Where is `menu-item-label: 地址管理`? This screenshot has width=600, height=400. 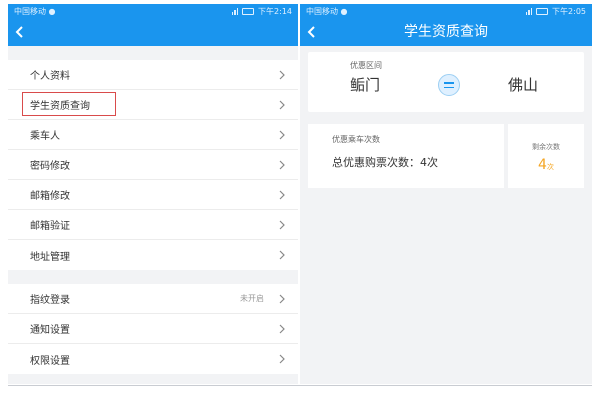 menu-item-label: 地址管理 is located at coordinates (50, 257).